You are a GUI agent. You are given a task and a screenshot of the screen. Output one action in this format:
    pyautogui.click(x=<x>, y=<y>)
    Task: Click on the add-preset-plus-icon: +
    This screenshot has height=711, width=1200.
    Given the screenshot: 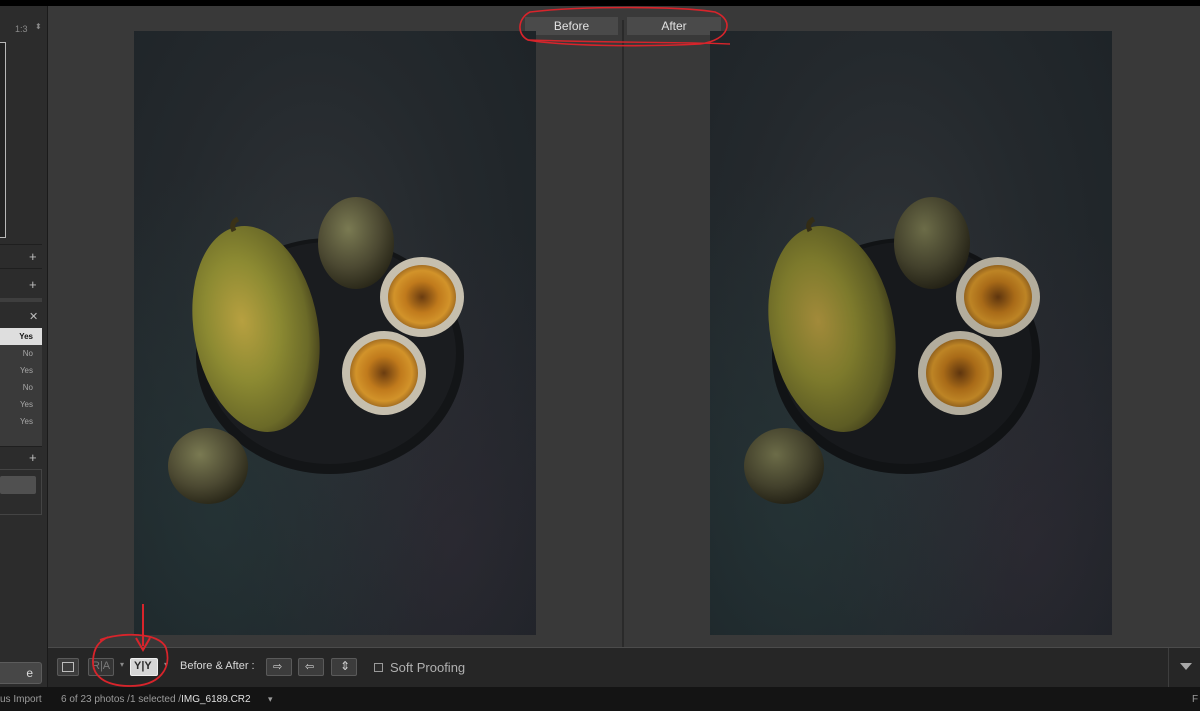 What is the action you would take?
    pyautogui.click(x=33, y=256)
    